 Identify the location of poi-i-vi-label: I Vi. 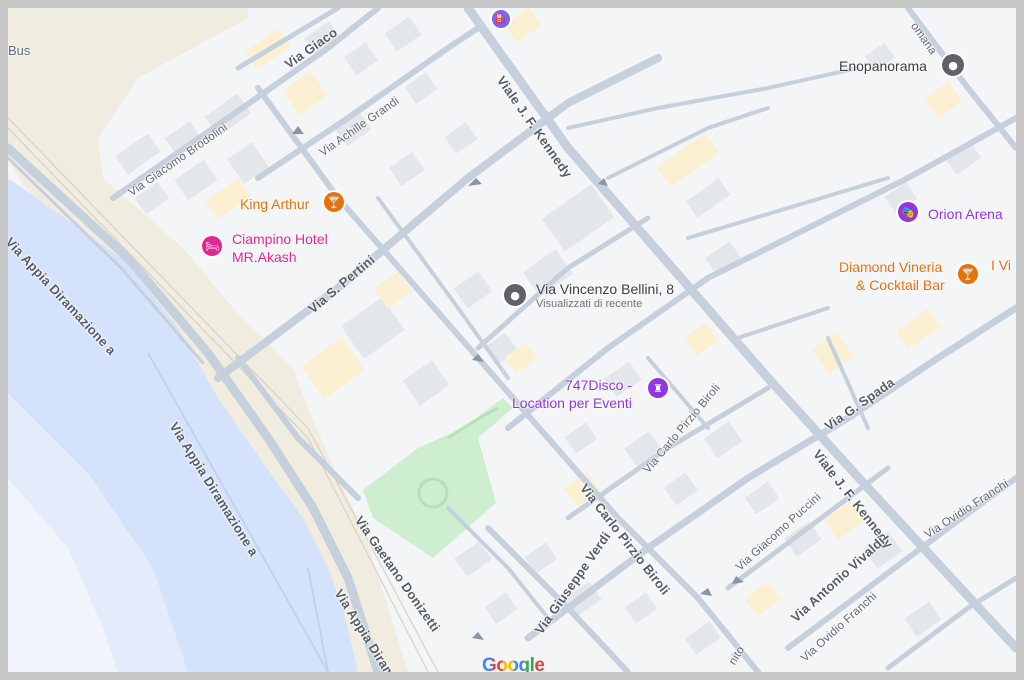
(1001, 265).